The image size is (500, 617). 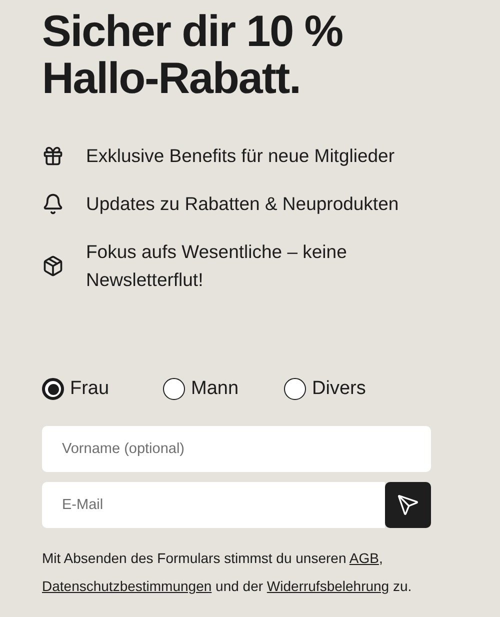 I want to click on box-icon, so click(x=53, y=266).